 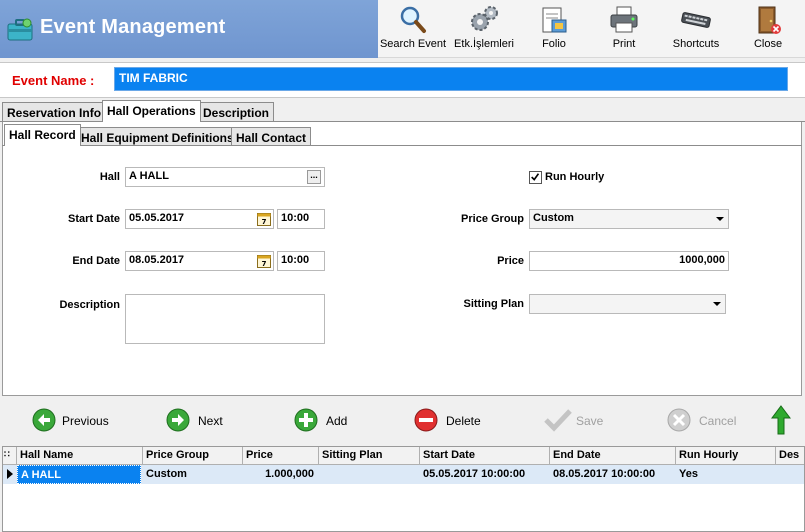 I want to click on arrow-up-icon, so click(x=781, y=420).